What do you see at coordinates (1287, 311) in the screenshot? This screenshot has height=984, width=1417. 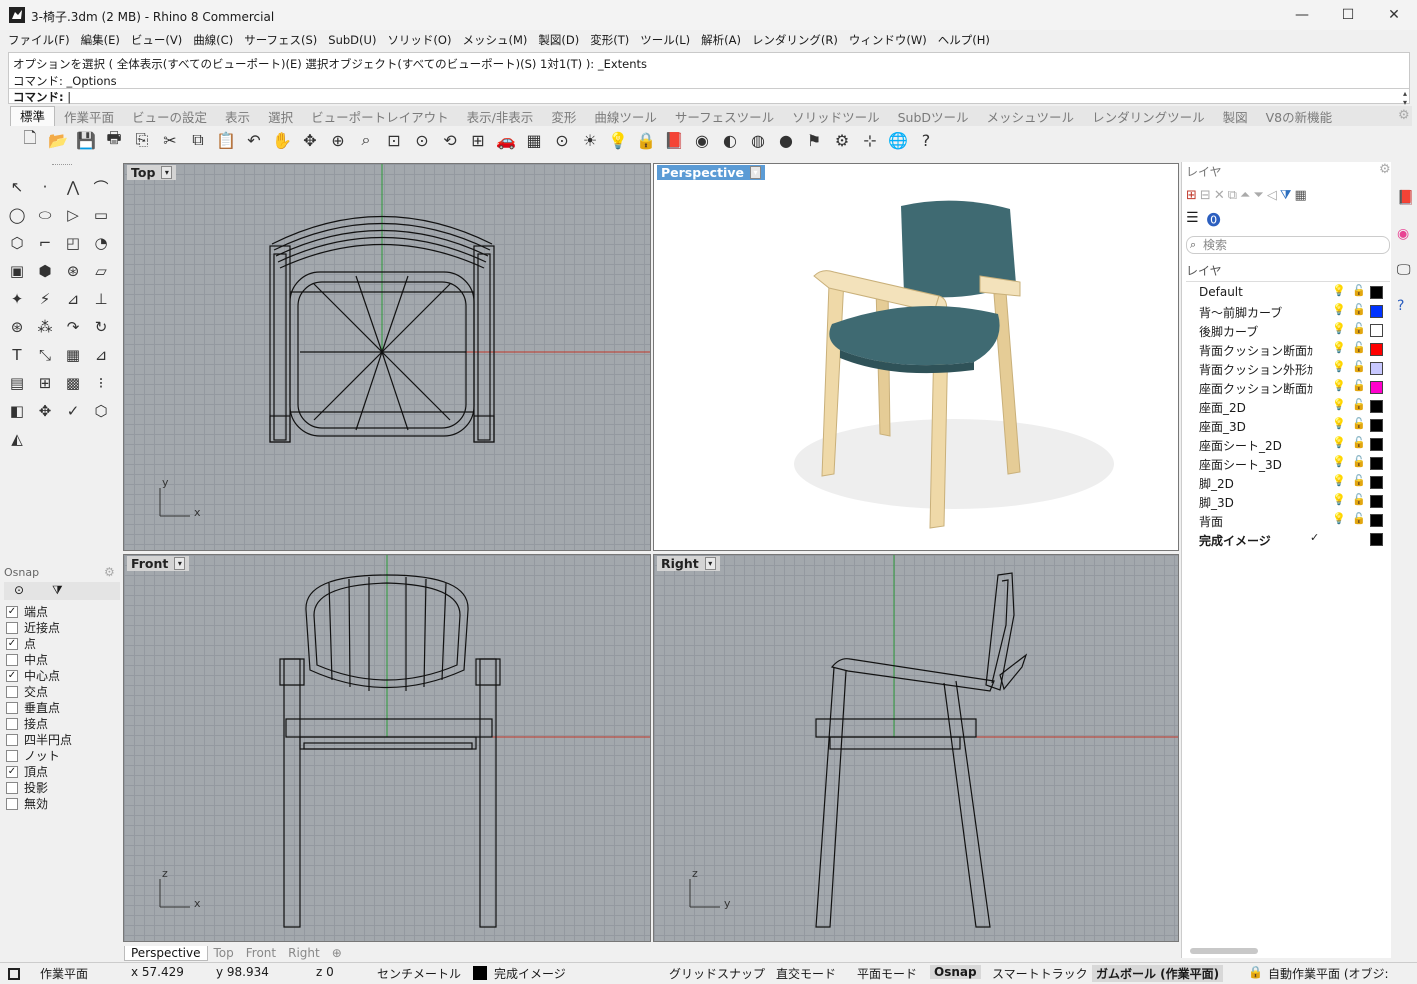 I see `layer-row: 背～前脚カーブ 💡 🔓` at bounding box center [1287, 311].